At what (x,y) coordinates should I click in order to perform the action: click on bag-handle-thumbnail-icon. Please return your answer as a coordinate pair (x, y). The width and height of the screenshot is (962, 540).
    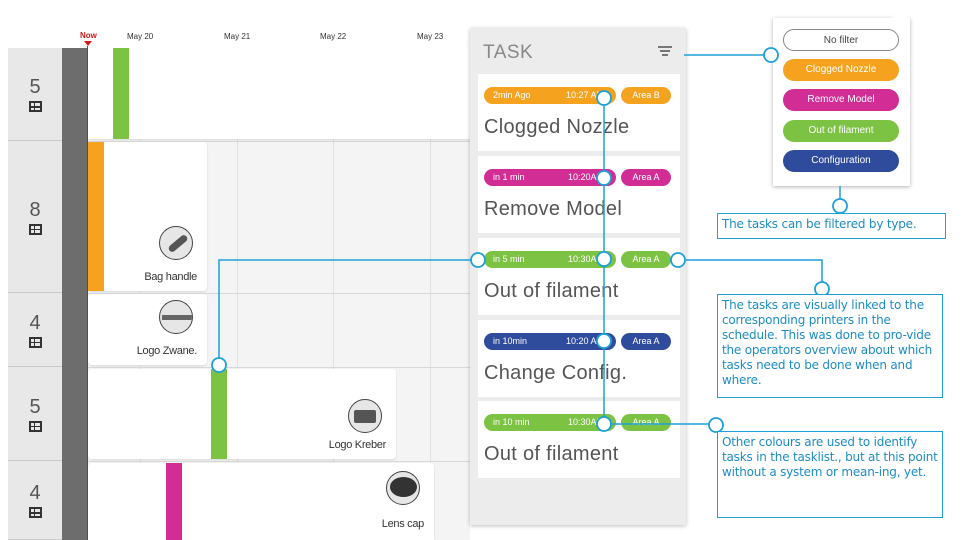
    Looking at the image, I should click on (176, 243).